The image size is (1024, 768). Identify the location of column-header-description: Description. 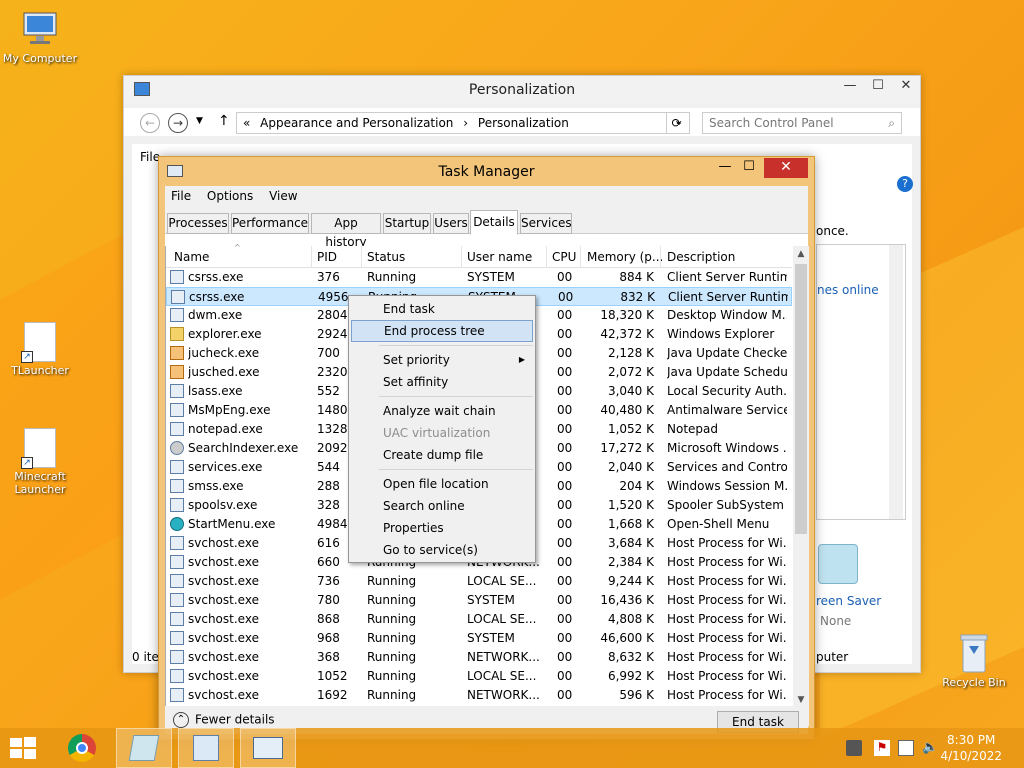
(701, 257).